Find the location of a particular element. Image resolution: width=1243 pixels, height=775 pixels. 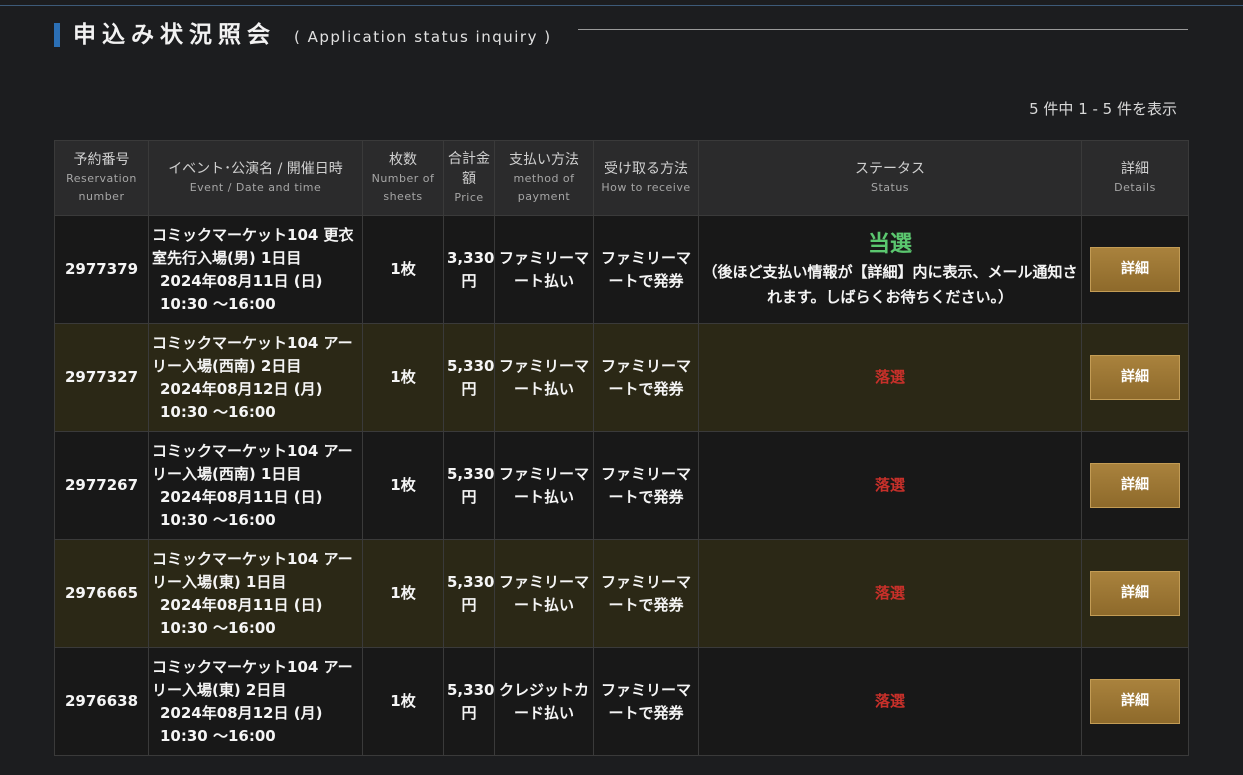

reservation-number: 2977327 is located at coordinates (101, 377).